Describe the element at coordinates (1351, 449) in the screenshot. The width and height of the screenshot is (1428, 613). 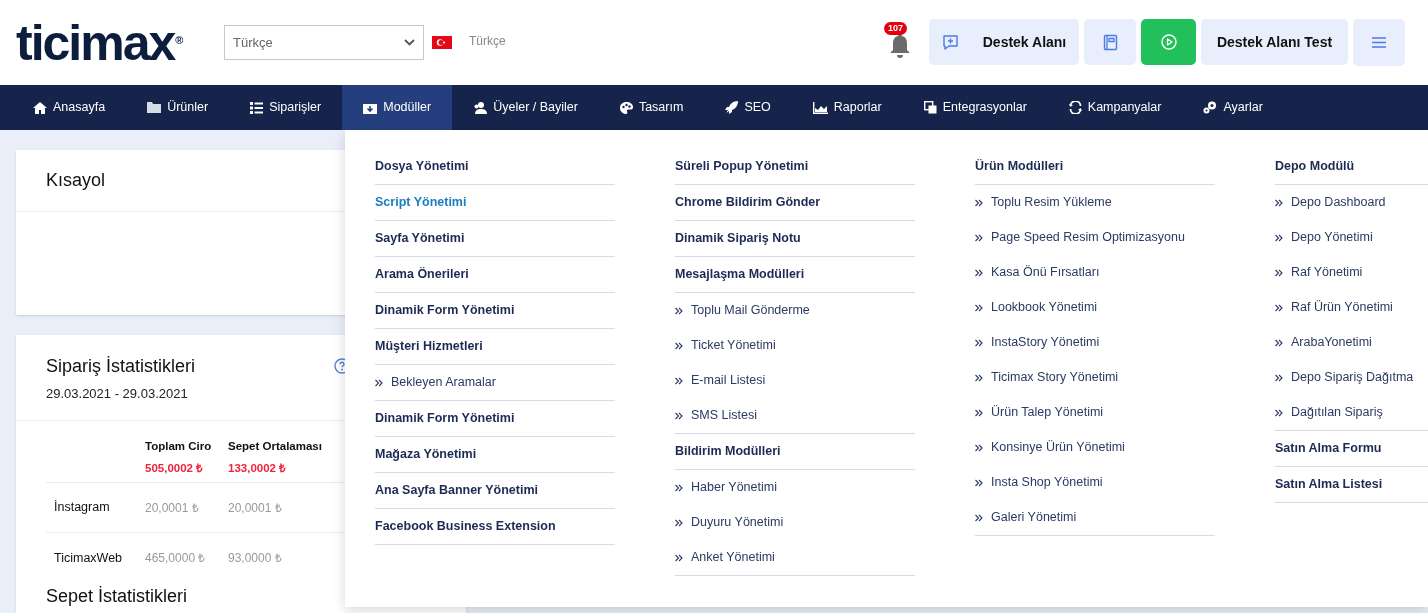
I see `menu-link: Satın Alma Formu` at that location.